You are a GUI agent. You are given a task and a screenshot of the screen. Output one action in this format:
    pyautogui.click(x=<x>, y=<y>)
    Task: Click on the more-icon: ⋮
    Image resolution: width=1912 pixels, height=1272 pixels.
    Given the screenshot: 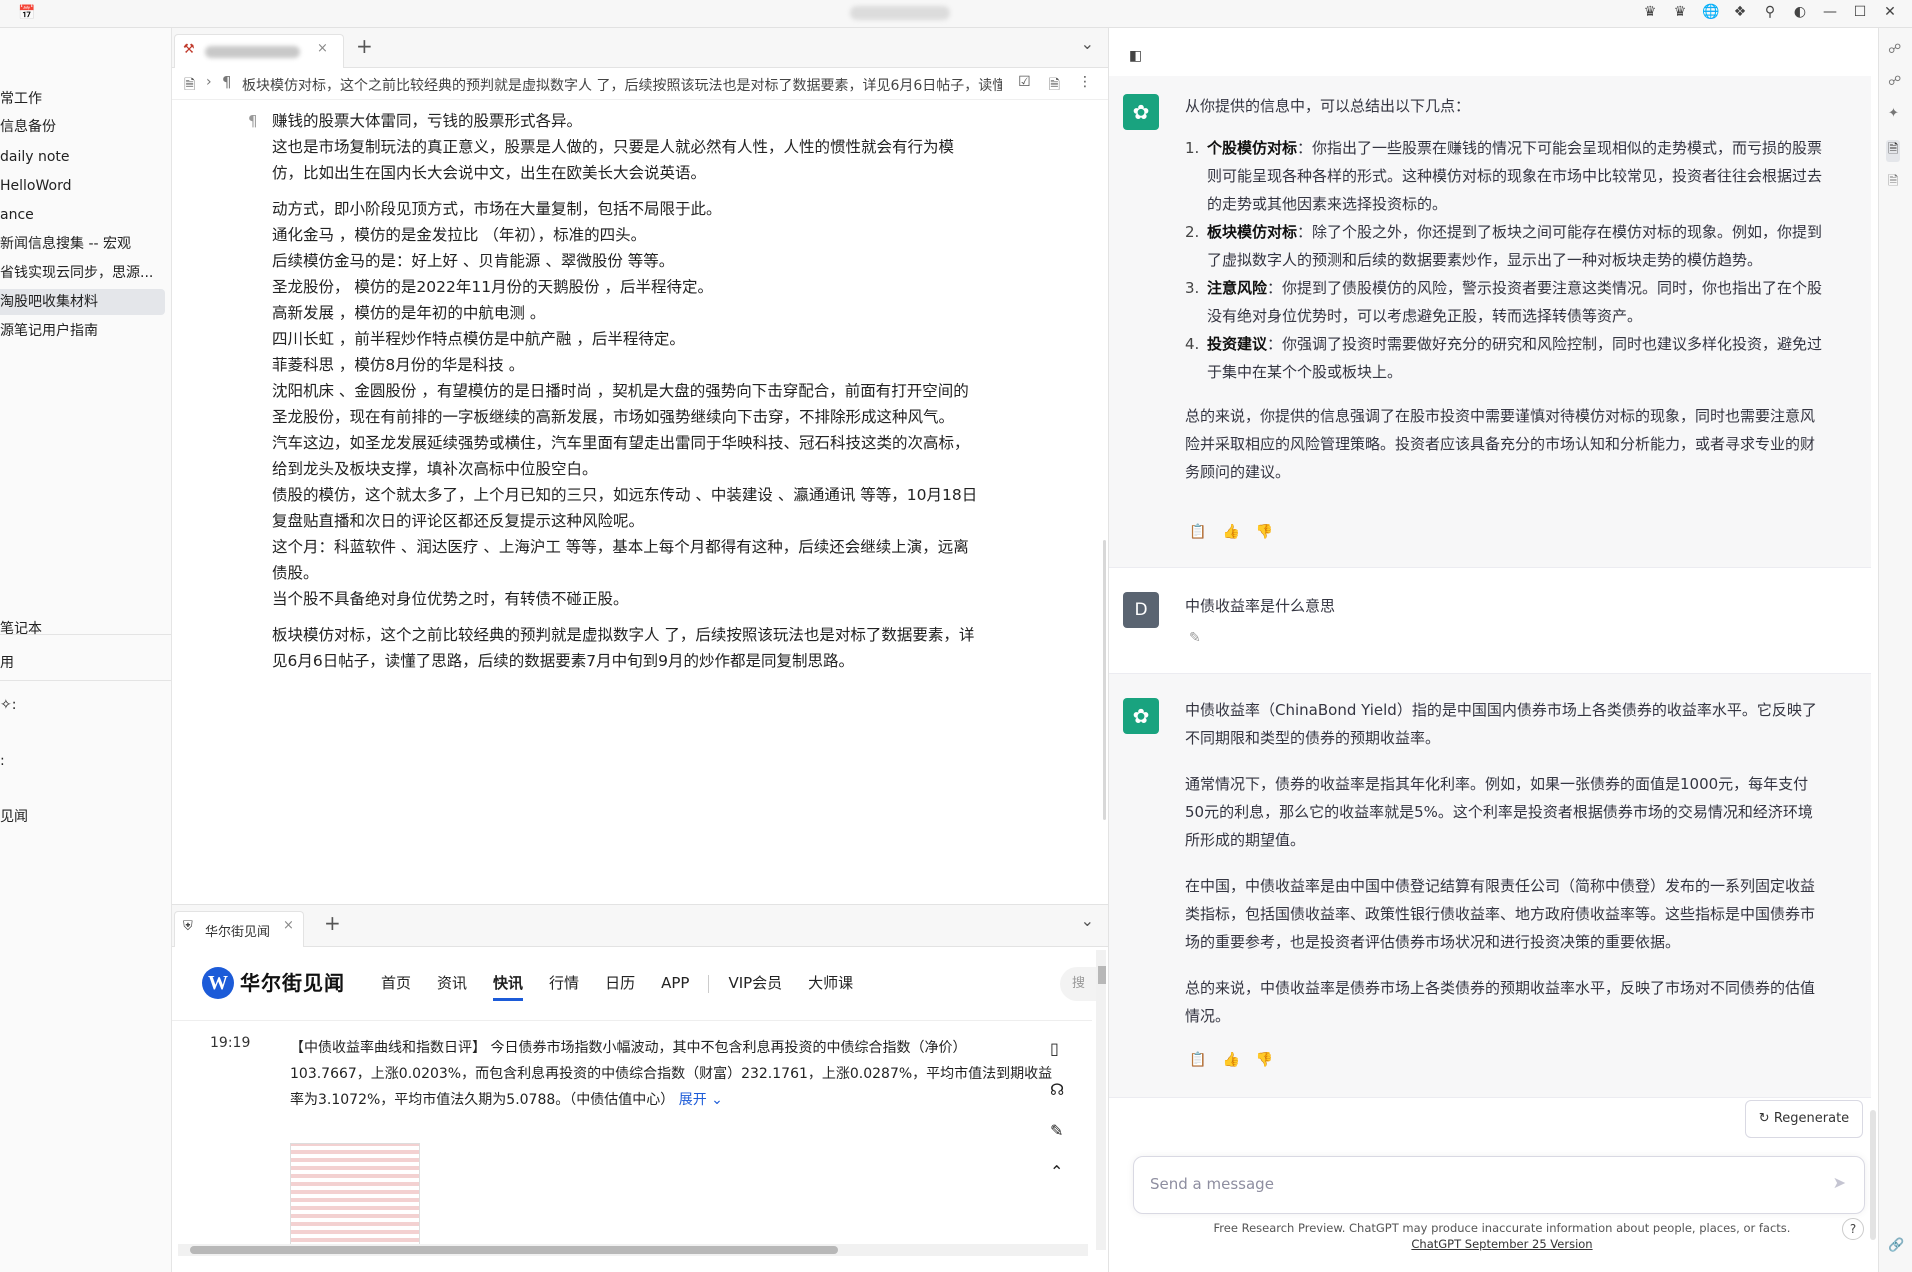 What is the action you would take?
    pyautogui.click(x=1085, y=86)
    